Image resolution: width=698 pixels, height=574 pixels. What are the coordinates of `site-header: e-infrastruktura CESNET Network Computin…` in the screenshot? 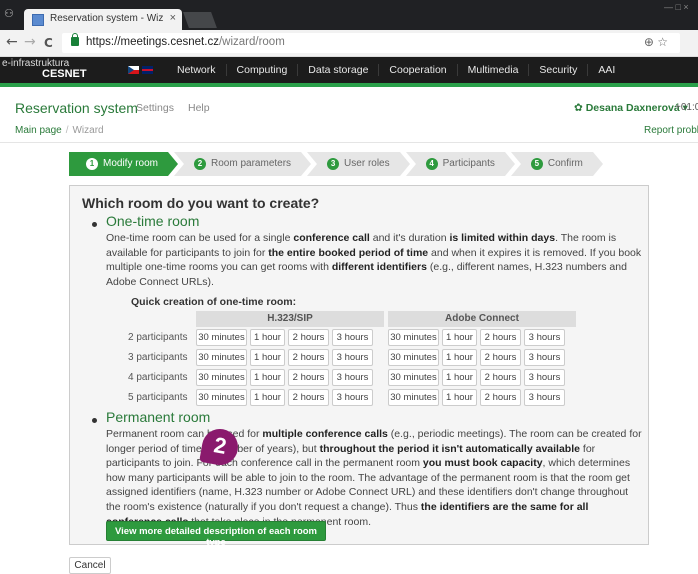 It's located at (349, 72).